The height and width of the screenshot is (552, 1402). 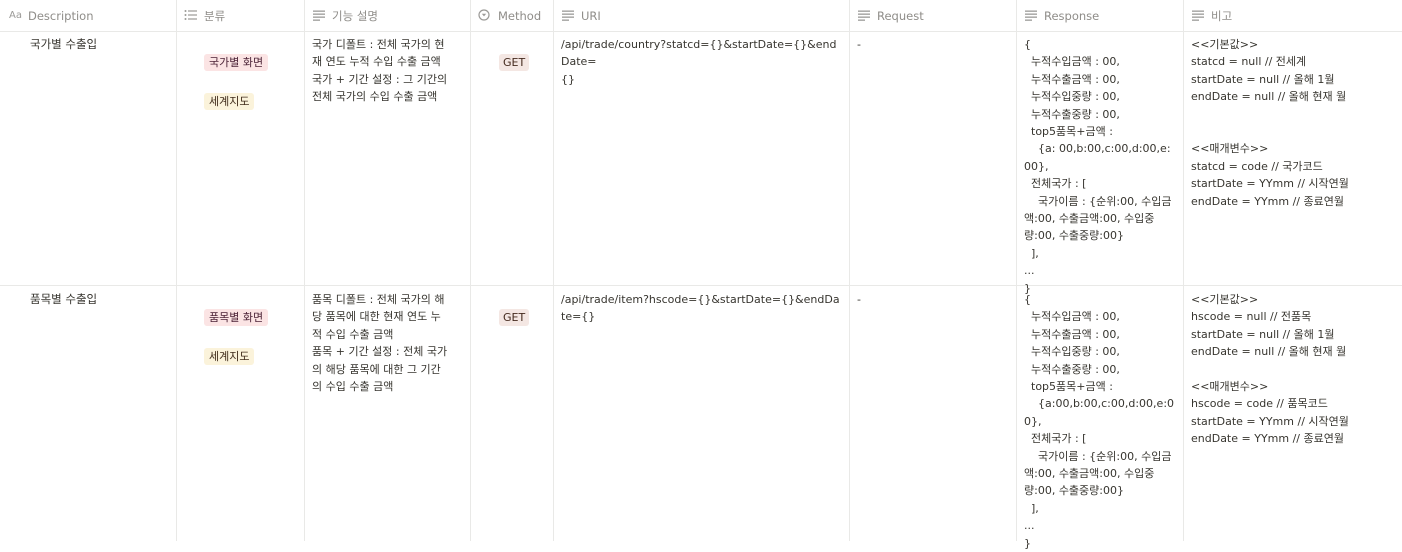 I want to click on column-header-feature: 기능 설명, so click(x=387, y=15).